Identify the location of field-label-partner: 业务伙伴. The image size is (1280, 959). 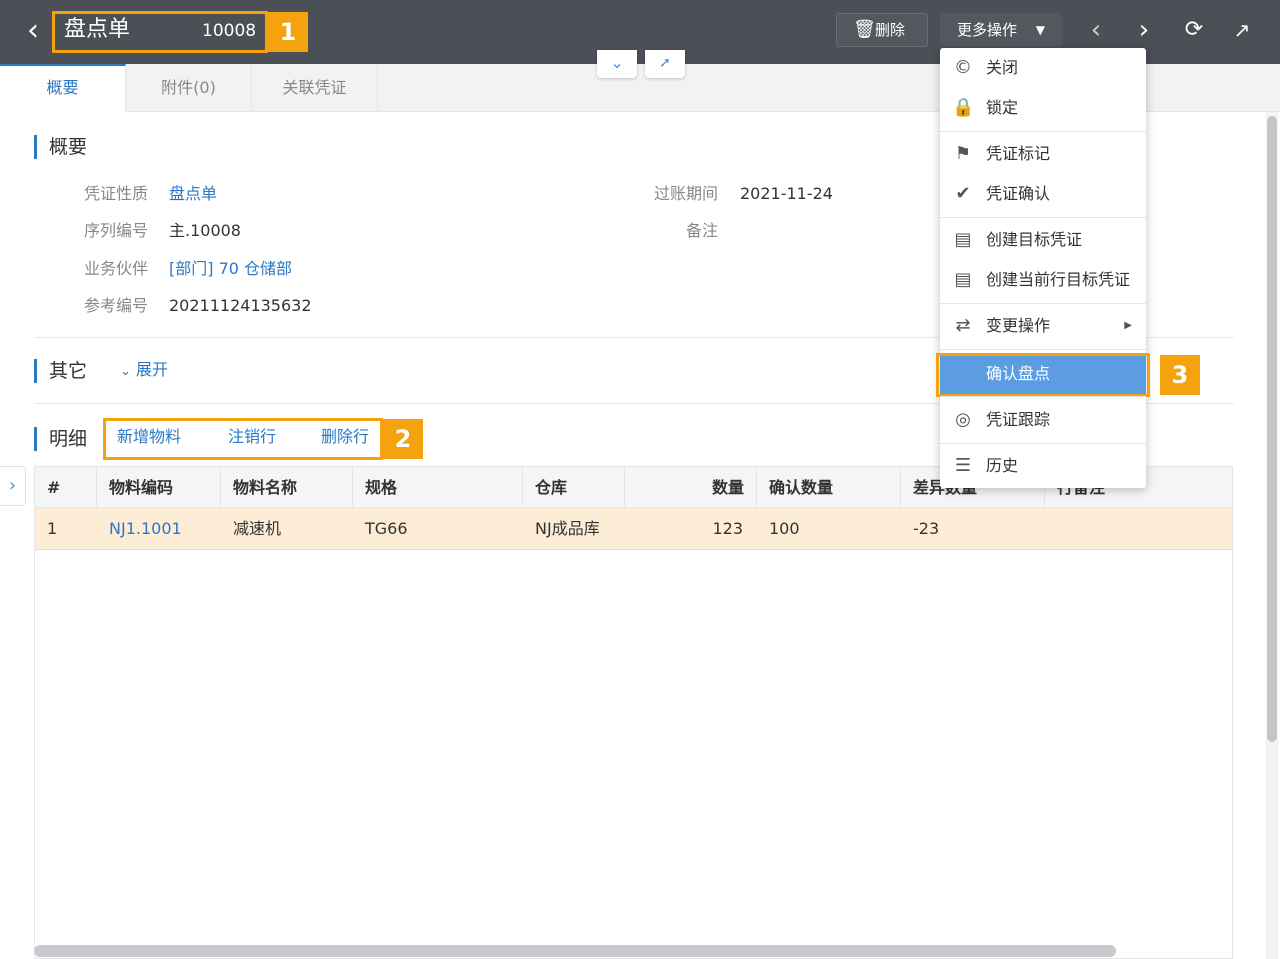
(115, 268).